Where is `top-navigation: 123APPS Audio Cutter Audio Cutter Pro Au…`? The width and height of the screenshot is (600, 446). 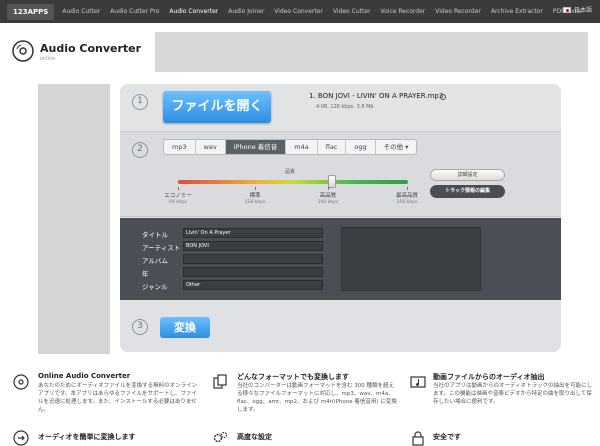
top-navigation: 123APPS Audio Cutter Audio Cutter Pro Au… is located at coordinates (300, 11).